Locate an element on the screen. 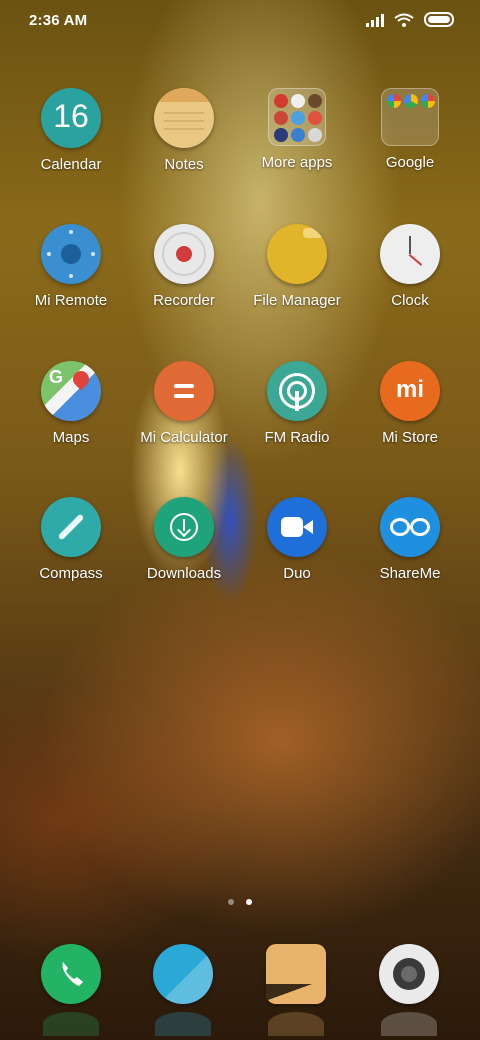  battery-icon is located at coordinates (439, 19).